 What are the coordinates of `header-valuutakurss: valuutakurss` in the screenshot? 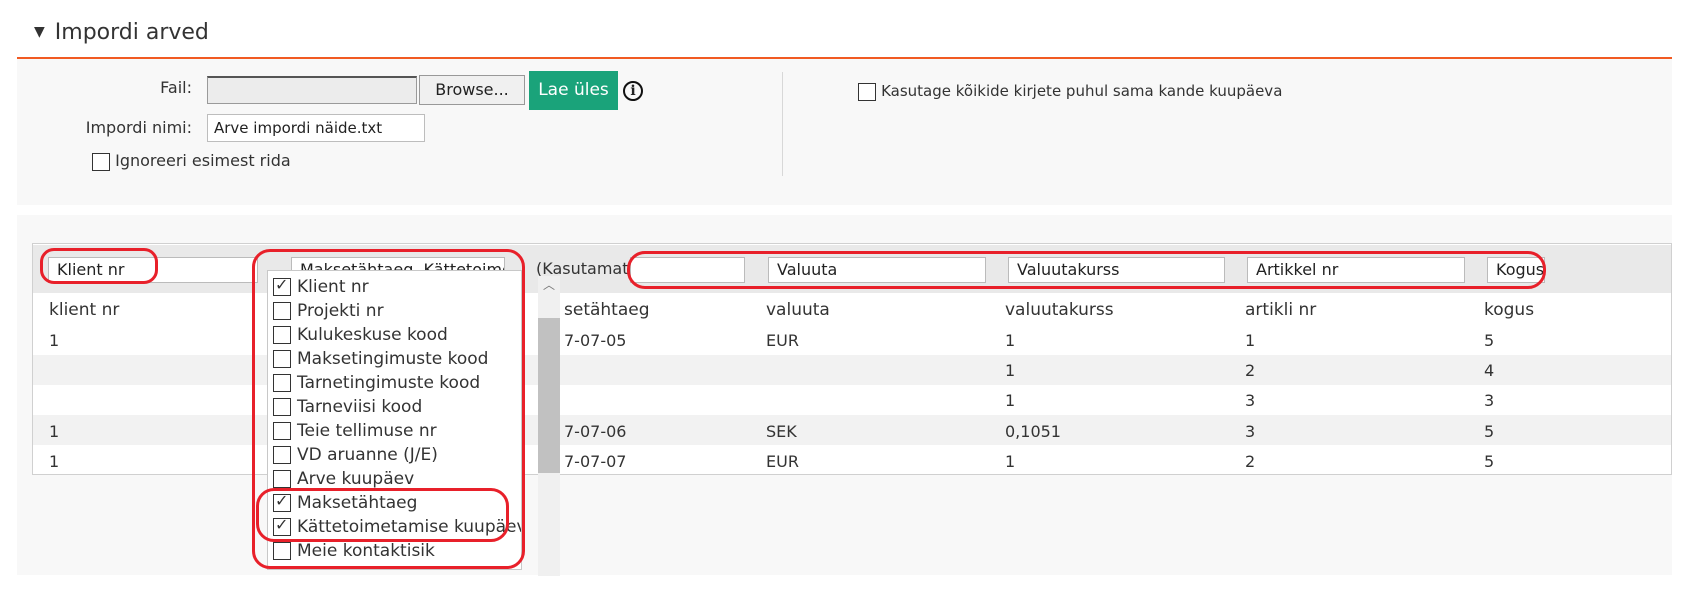 It's located at (1059, 310).